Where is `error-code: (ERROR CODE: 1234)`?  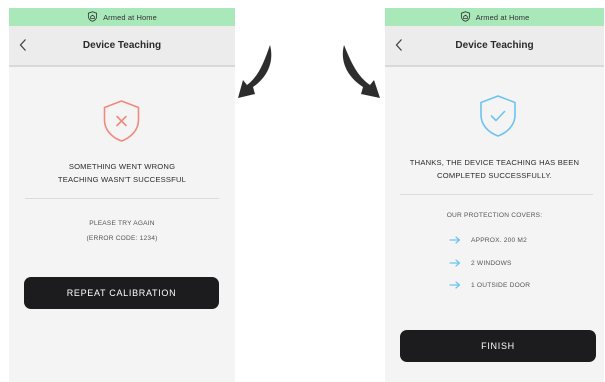
error-code: (ERROR CODE: 1234) is located at coordinates (122, 238).